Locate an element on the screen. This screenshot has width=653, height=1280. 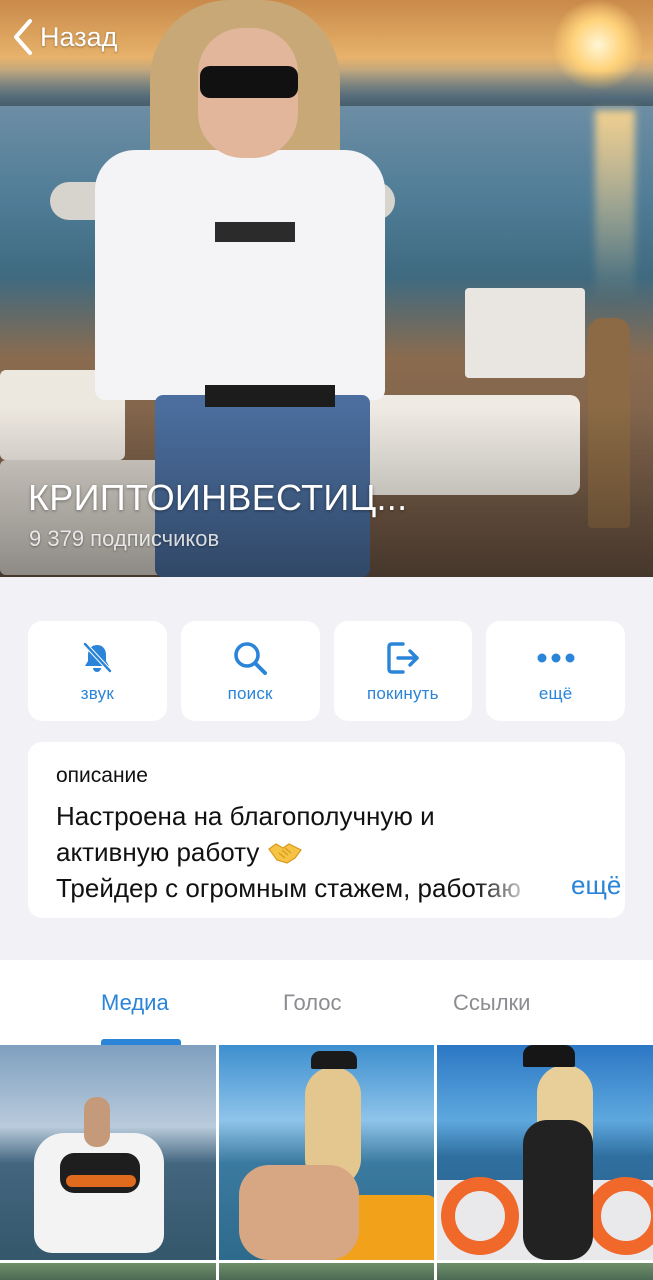
person-belt is located at coordinates (270, 396).